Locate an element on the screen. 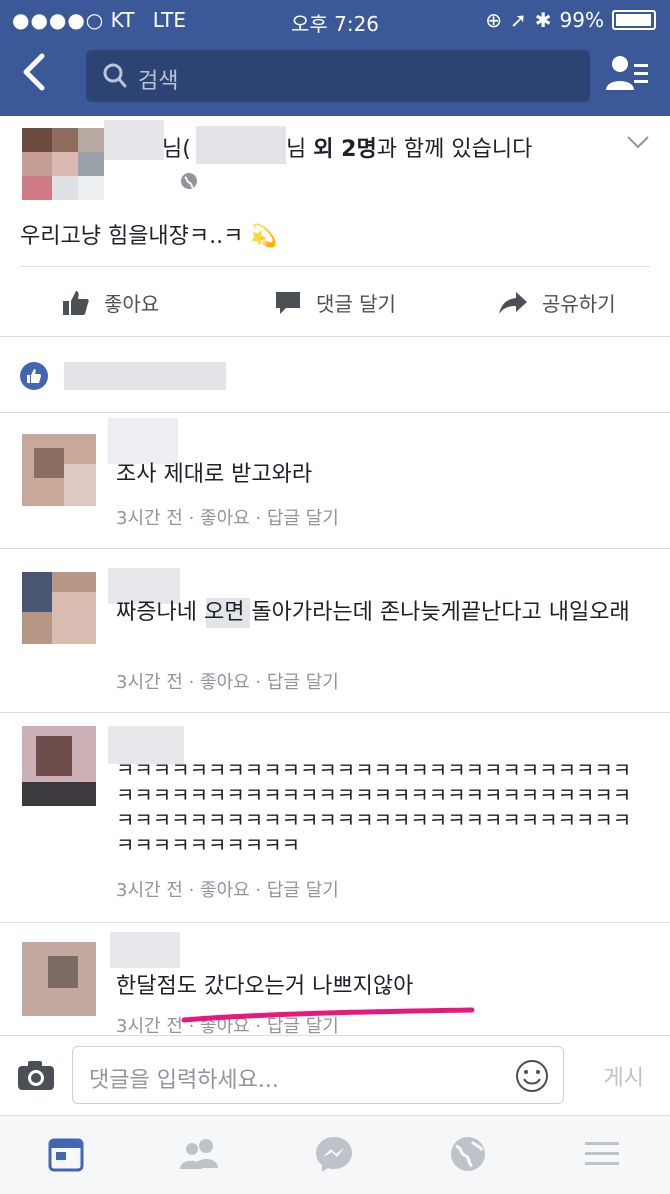 The width and height of the screenshot is (670, 1194). nav-bar: 검색 is located at coordinates (335, 77).